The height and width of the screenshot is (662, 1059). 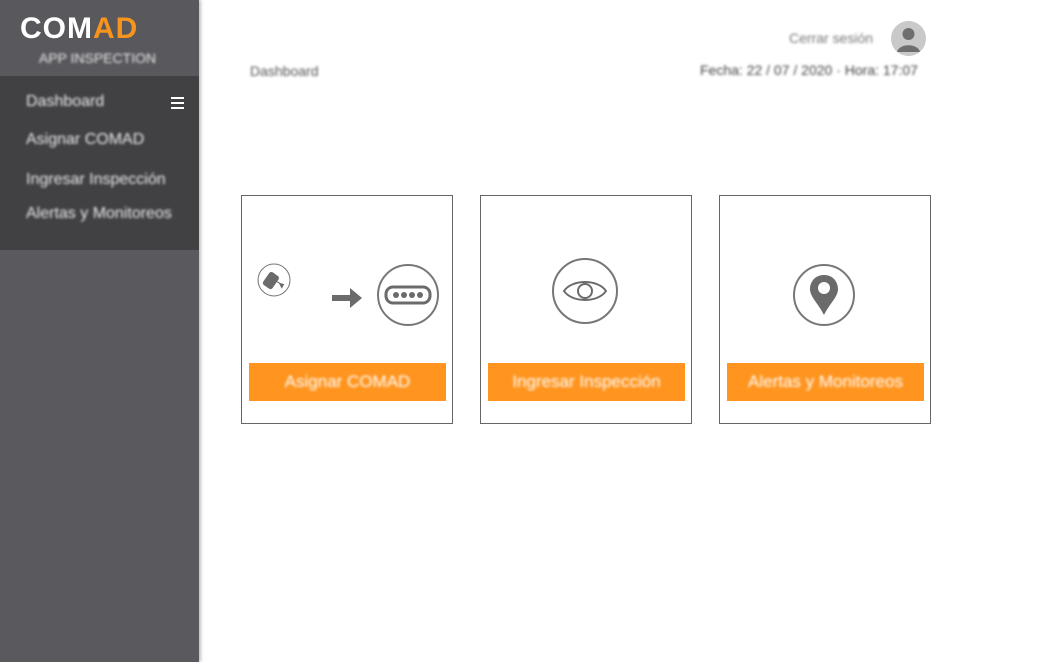 I want to click on sidebar-item-ingresar-inspeccion: Ingresar Inspección, so click(x=96, y=180).